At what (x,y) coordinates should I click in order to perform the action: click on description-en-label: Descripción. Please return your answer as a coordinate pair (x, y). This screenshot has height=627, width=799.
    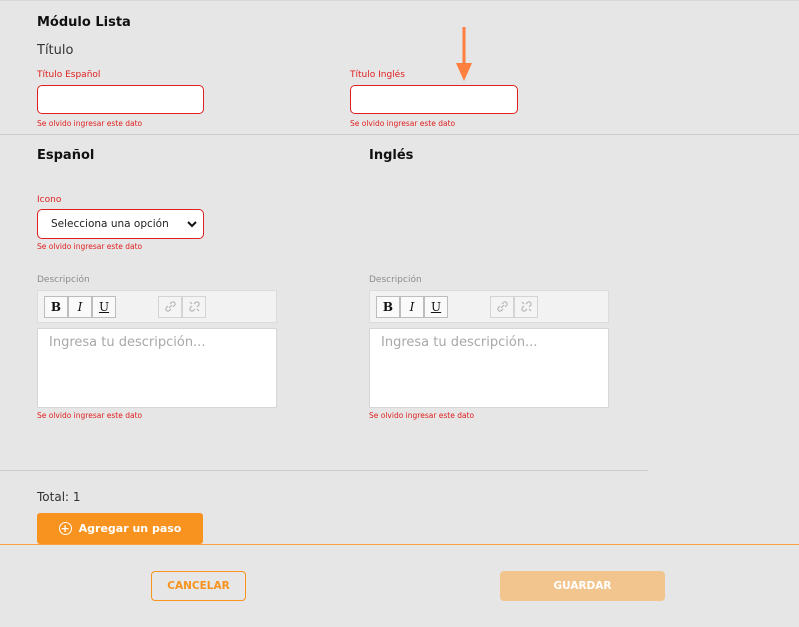
    Looking at the image, I should click on (395, 280).